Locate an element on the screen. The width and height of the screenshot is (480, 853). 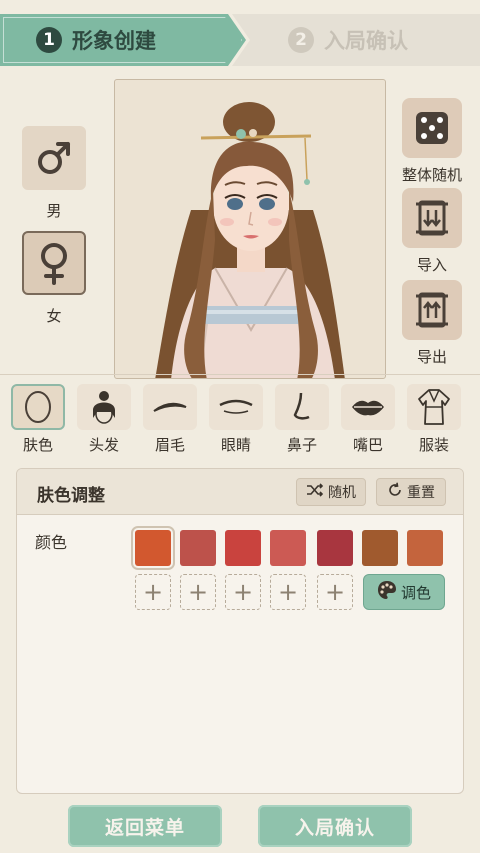
lips-icon is located at coordinates (368, 407).